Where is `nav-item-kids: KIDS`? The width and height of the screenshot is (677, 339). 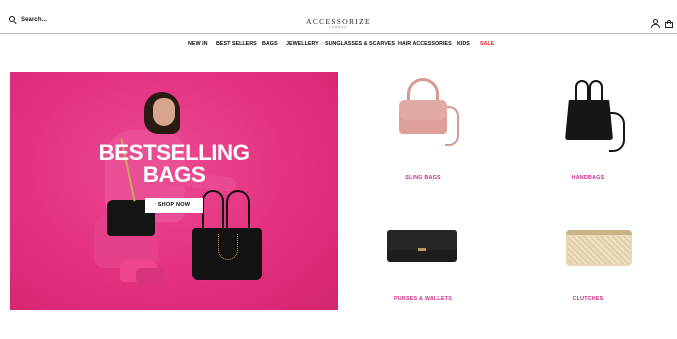 nav-item-kids: KIDS is located at coordinates (463, 44).